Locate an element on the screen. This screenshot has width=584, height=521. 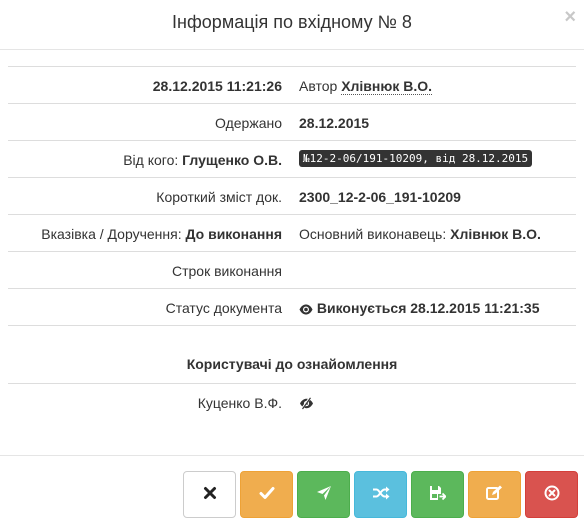
table-row: Одержано 28.12.2015 is located at coordinates (292, 121).